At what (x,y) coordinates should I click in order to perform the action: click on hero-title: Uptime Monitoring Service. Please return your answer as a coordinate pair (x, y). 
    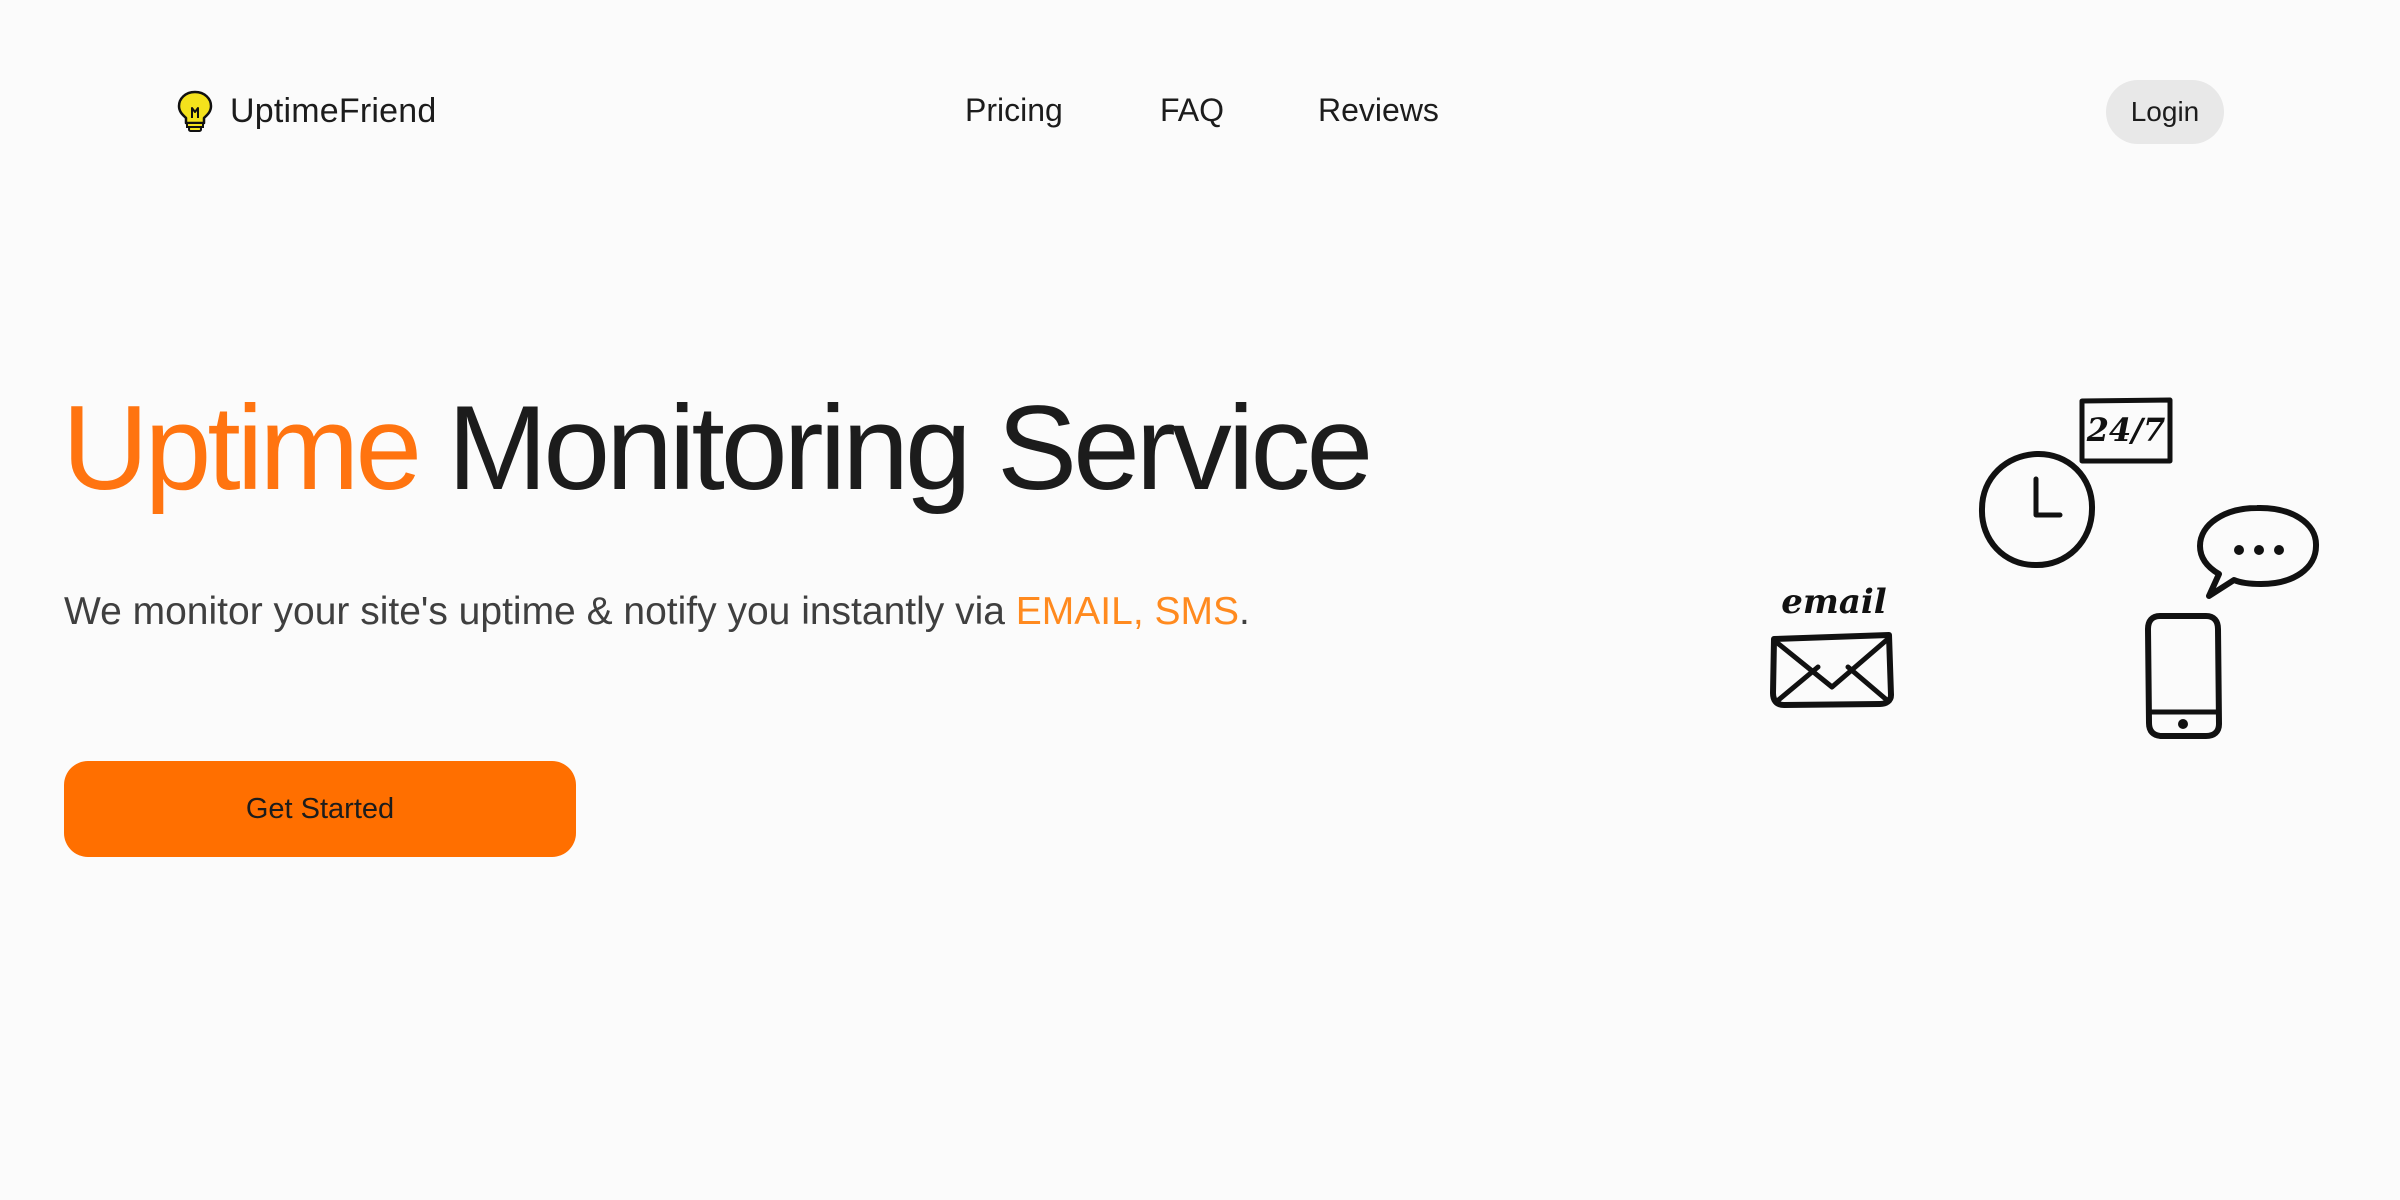
    Looking at the image, I should click on (717, 448).